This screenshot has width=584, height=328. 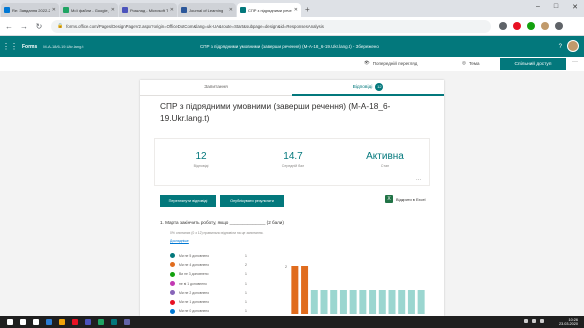 What do you see at coordinates (194, 292) in the screenshot?
I see `legend-label: Ми не 2 доповнено` at bounding box center [194, 292].